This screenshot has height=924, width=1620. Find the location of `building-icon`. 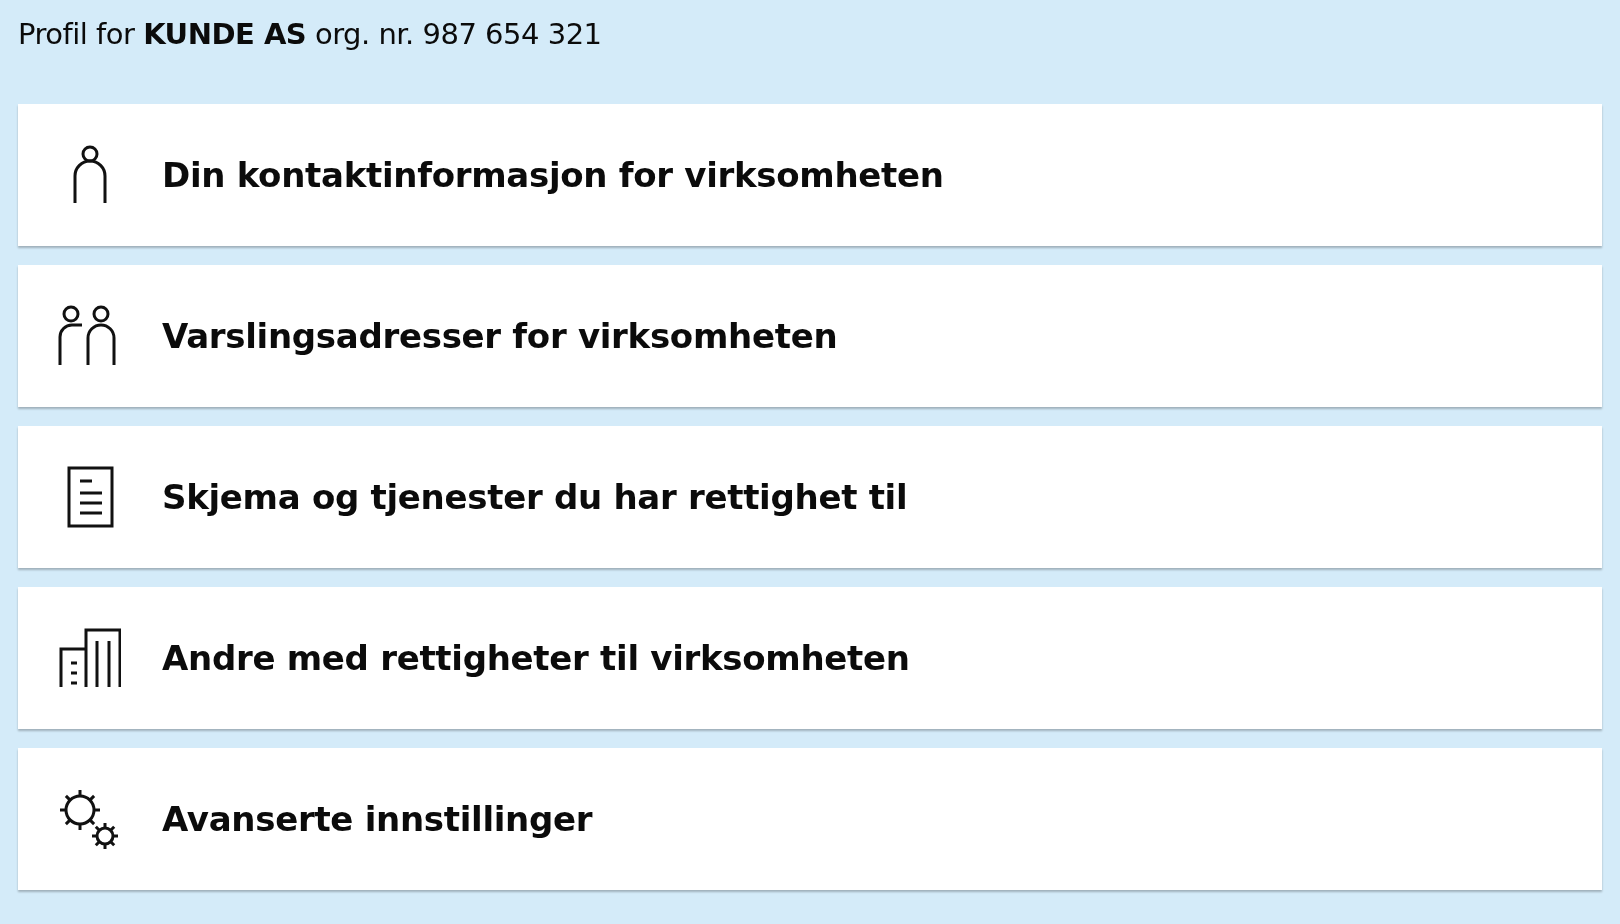

building-icon is located at coordinates (90, 658).